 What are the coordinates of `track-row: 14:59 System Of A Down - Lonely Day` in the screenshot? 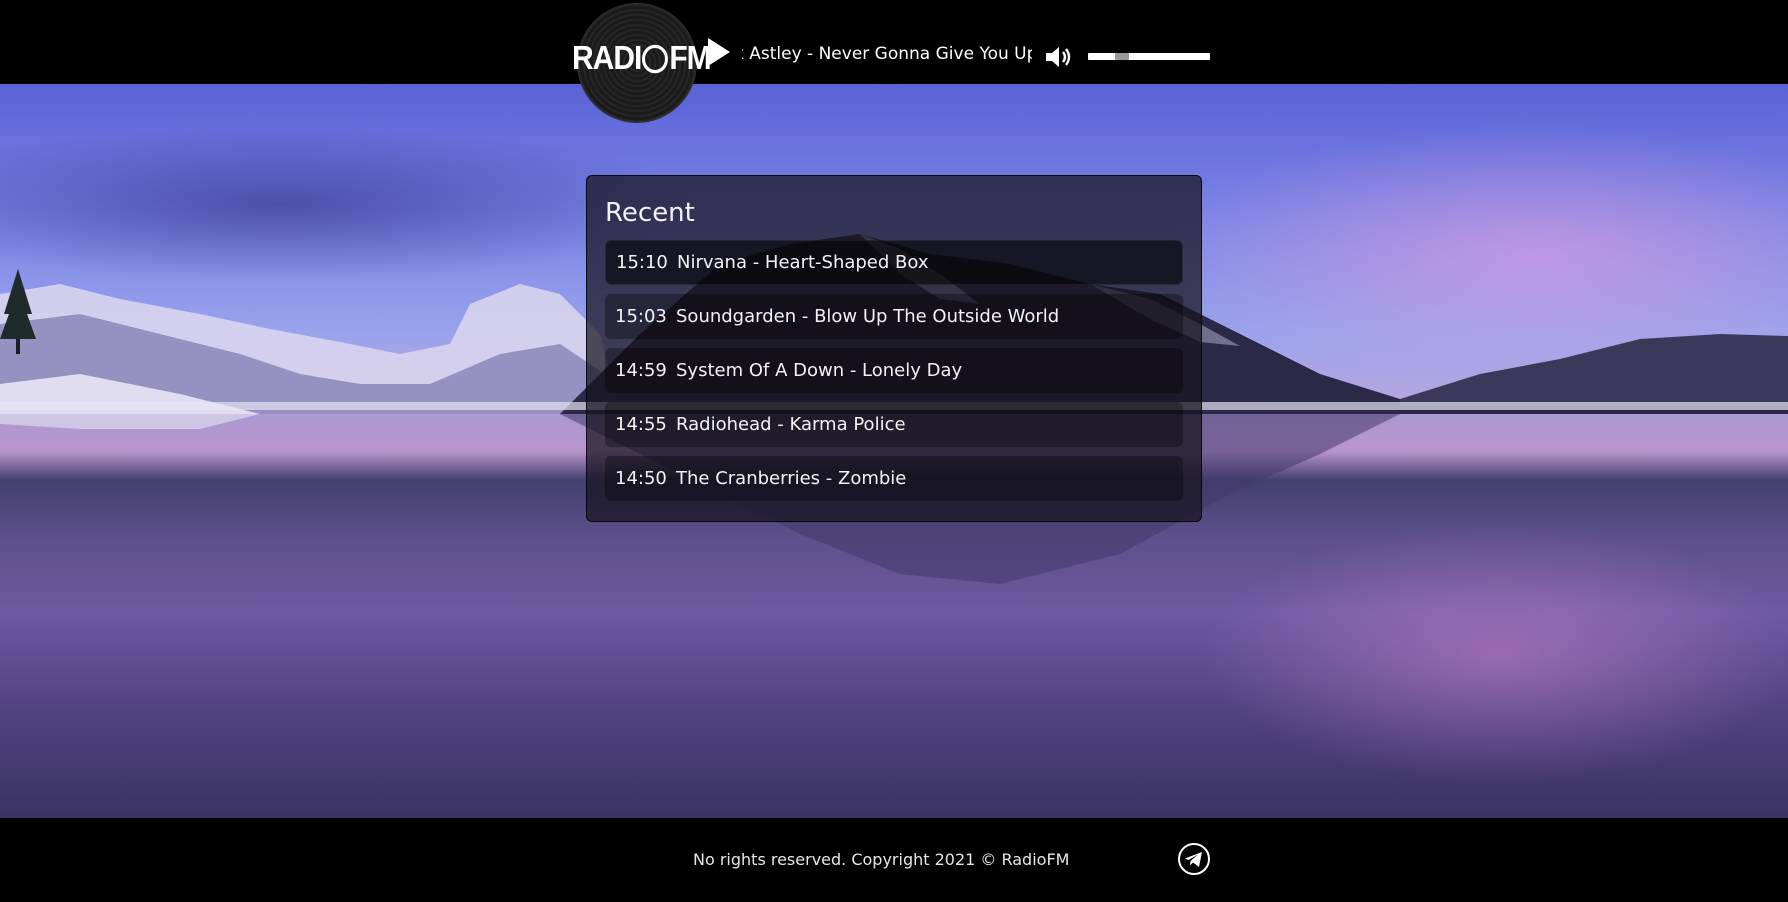 It's located at (894, 370).